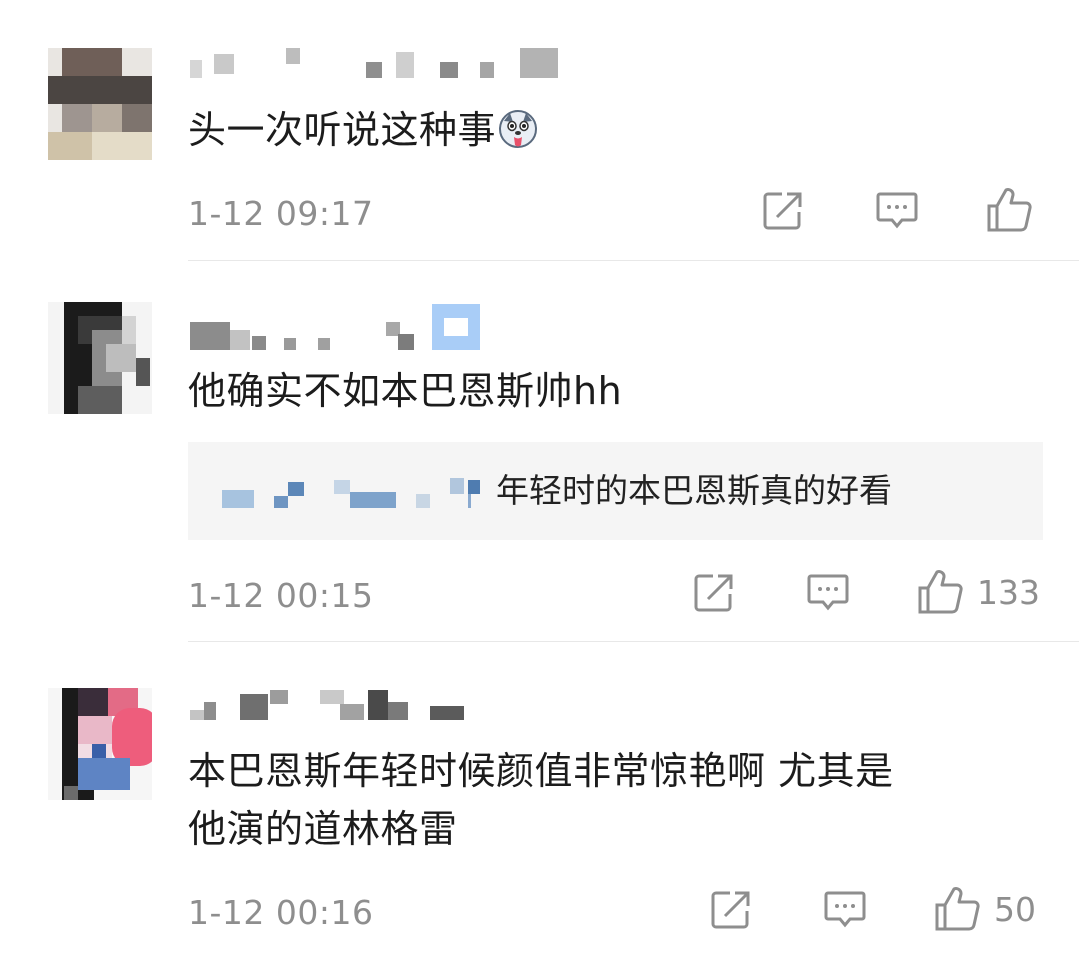 This screenshot has height=964, width=1079. I want to click on like-icon, so click(957, 909).